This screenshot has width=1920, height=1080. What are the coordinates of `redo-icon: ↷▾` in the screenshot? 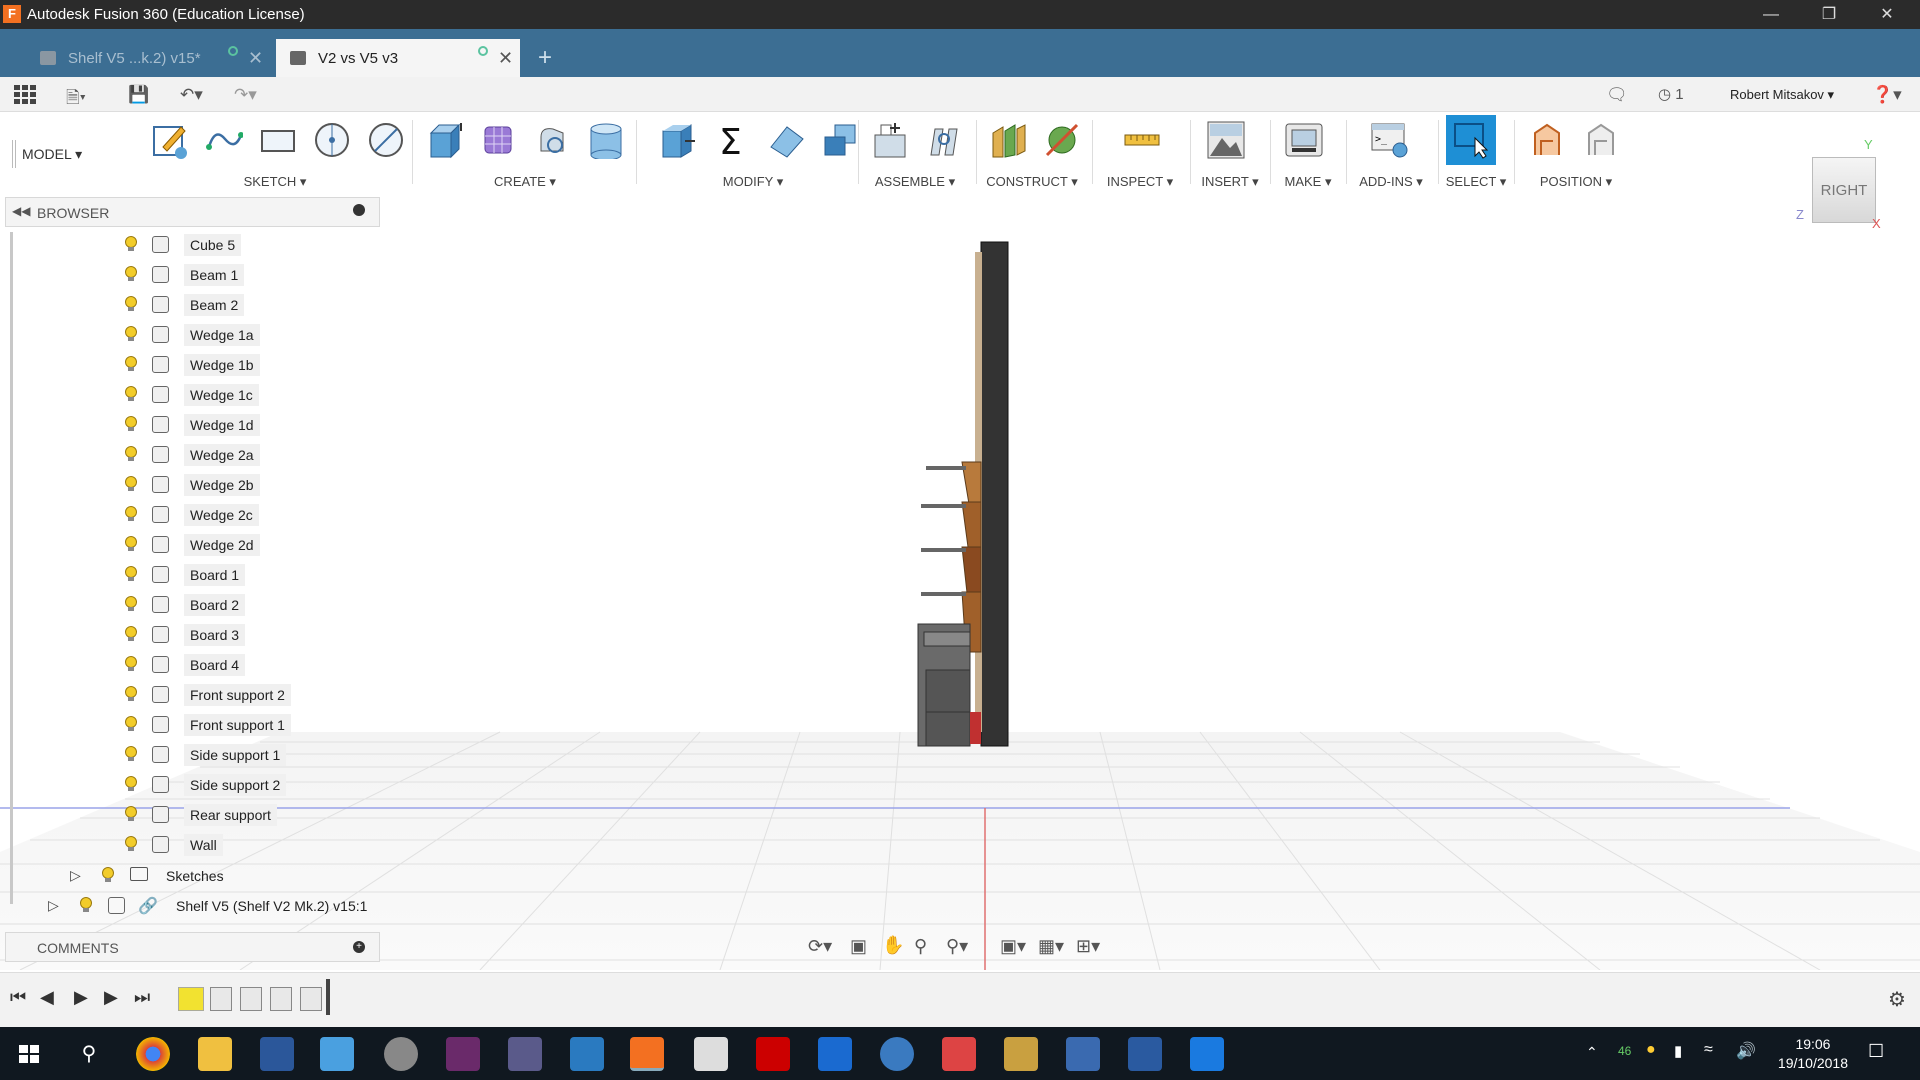 It's located at (245, 95).